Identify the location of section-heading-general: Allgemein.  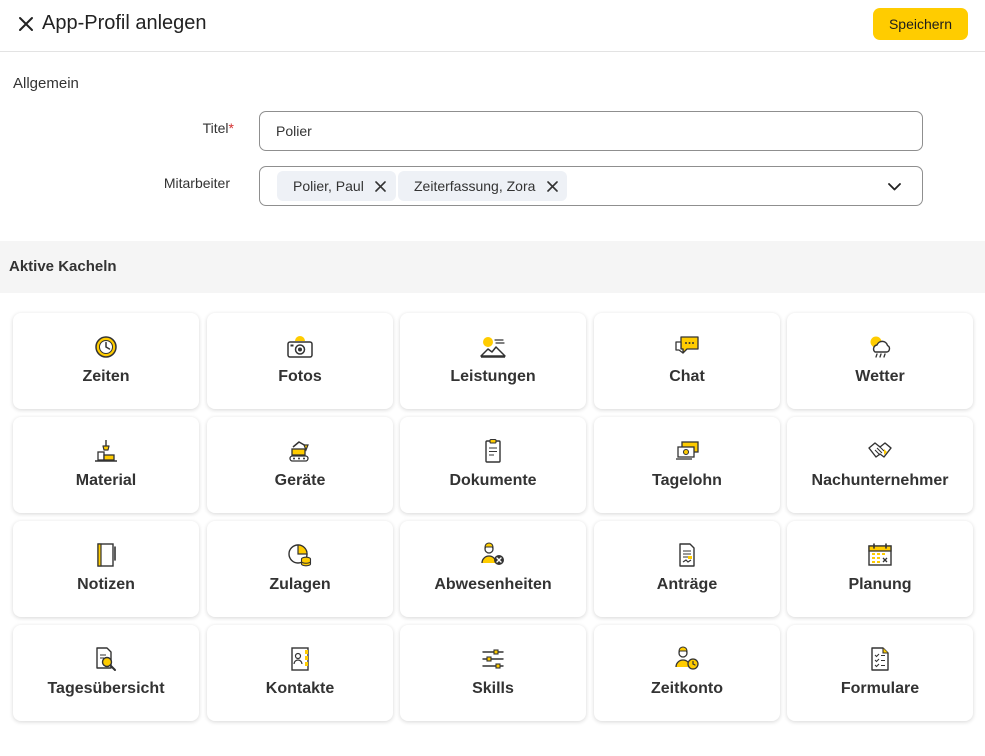
(46, 83).